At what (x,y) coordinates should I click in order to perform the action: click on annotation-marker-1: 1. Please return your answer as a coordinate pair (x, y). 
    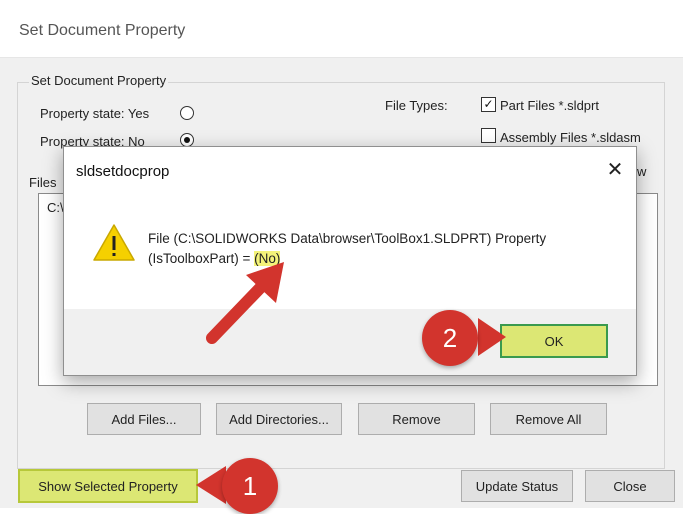
    Looking at the image, I should click on (250, 486).